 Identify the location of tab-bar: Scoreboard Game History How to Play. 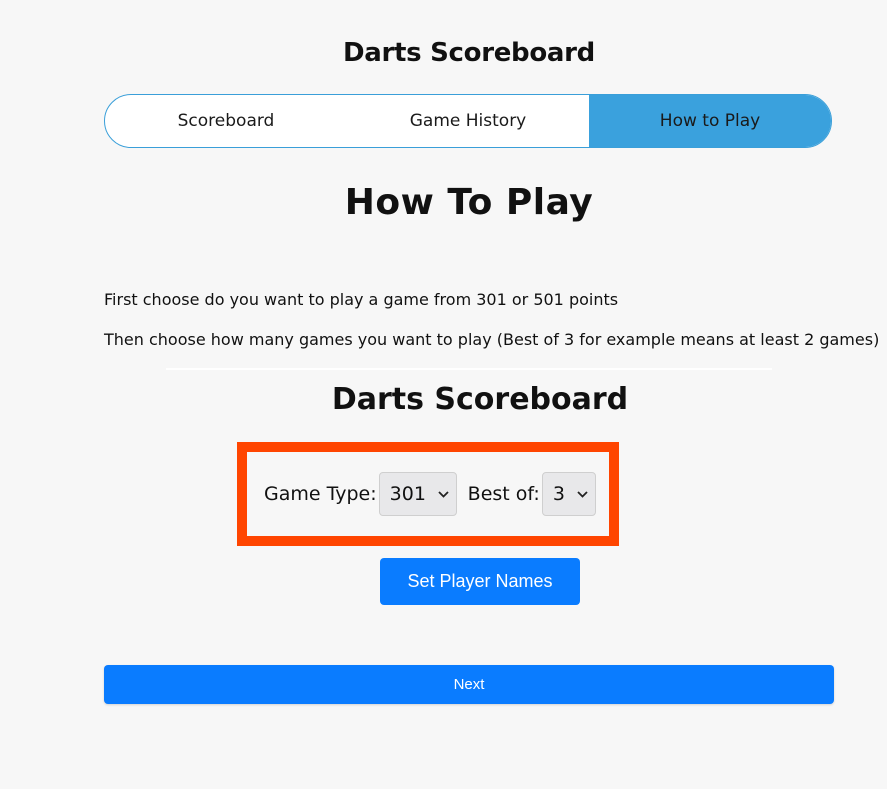
(468, 121).